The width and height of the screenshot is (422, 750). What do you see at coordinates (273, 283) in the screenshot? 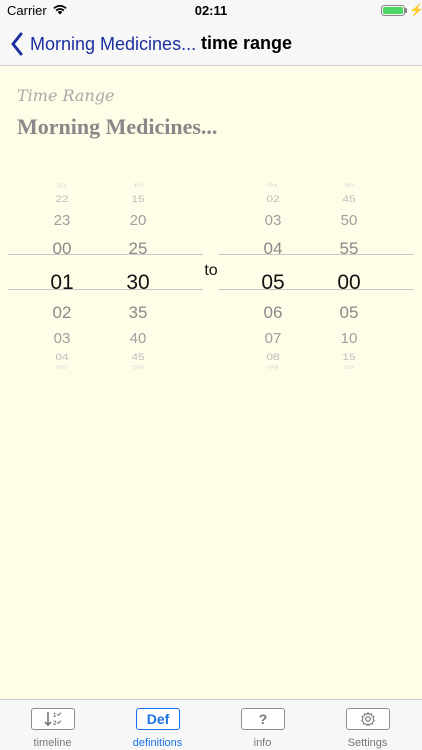
I see `picker-selected-value: 05` at bounding box center [273, 283].